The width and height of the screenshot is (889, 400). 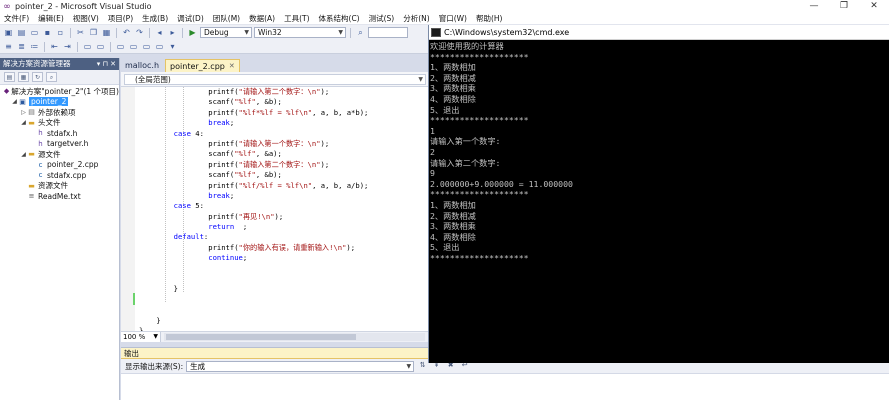 What do you see at coordinates (34, 47) in the screenshot?
I see `word-complete-icon: ≔` at bounding box center [34, 47].